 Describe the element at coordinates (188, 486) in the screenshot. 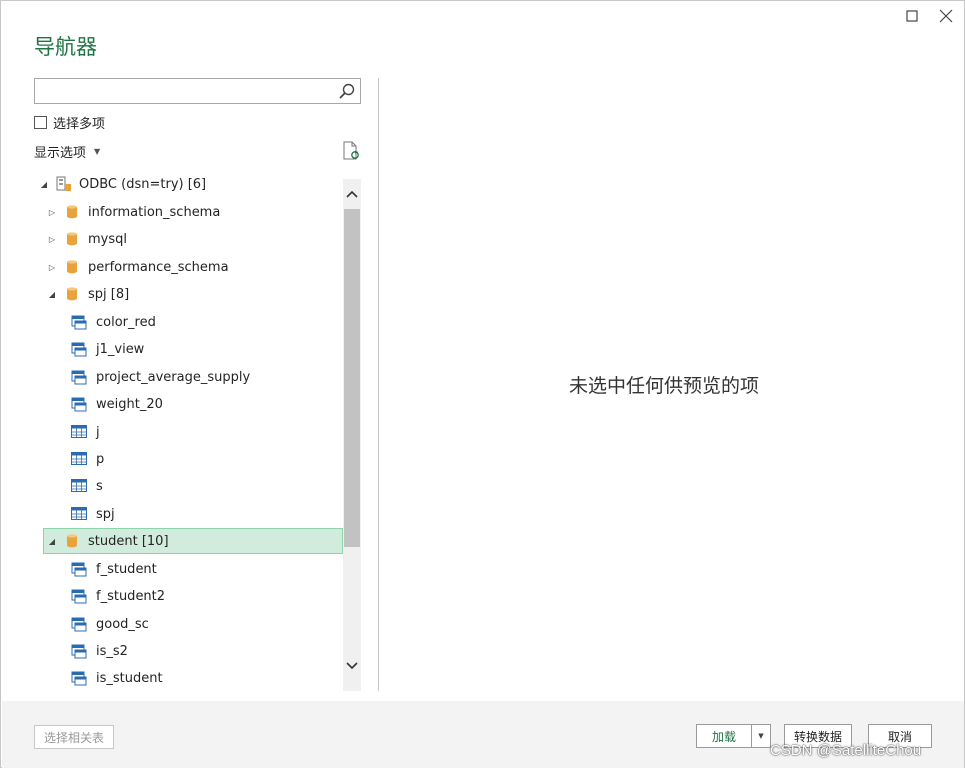

I see `tree-item-table-s: s` at that location.